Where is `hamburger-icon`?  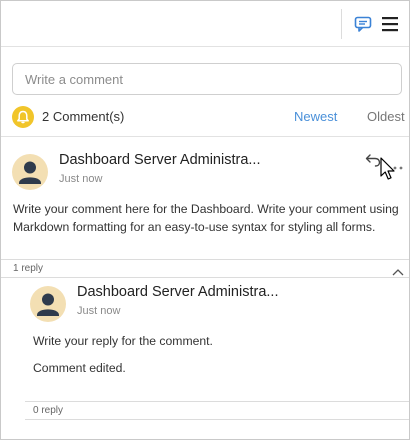
hamburger-icon is located at coordinates (390, 24).